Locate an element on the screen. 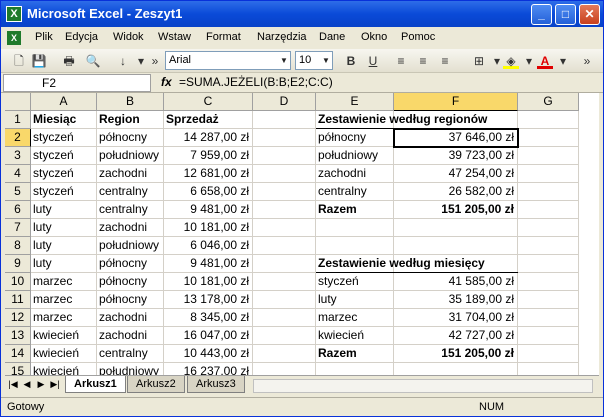 This screenshot has width=604, height=417. region-summary-label: centralny is located at coordinates (355, 192).